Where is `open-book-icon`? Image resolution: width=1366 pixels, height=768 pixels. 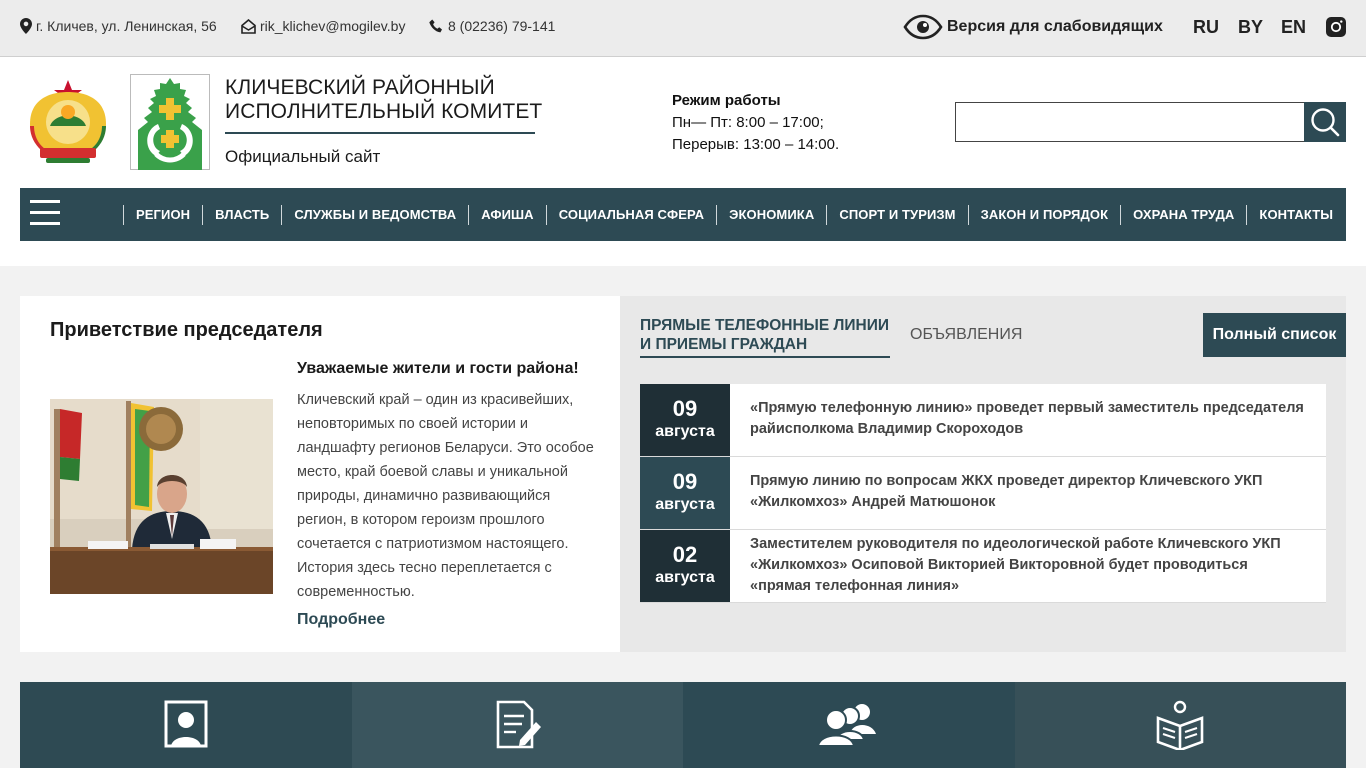 open-book-icon is located at coordinates (1180, 725).